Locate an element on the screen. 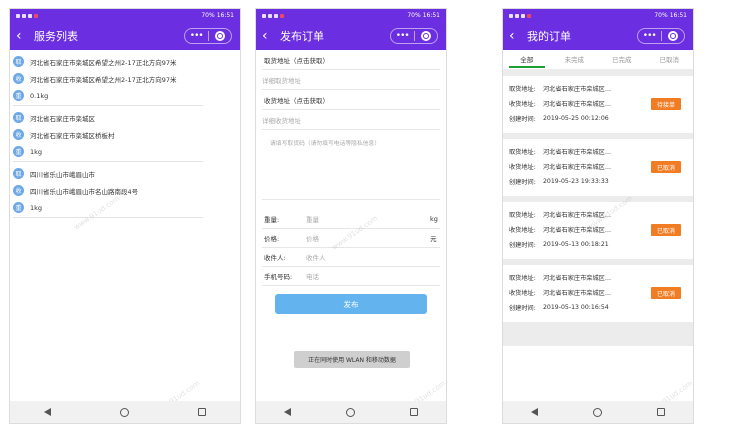 The image size is (744, 434). created-time: 2019-05-23 19:33:33 is located at coordinates (576, 181).